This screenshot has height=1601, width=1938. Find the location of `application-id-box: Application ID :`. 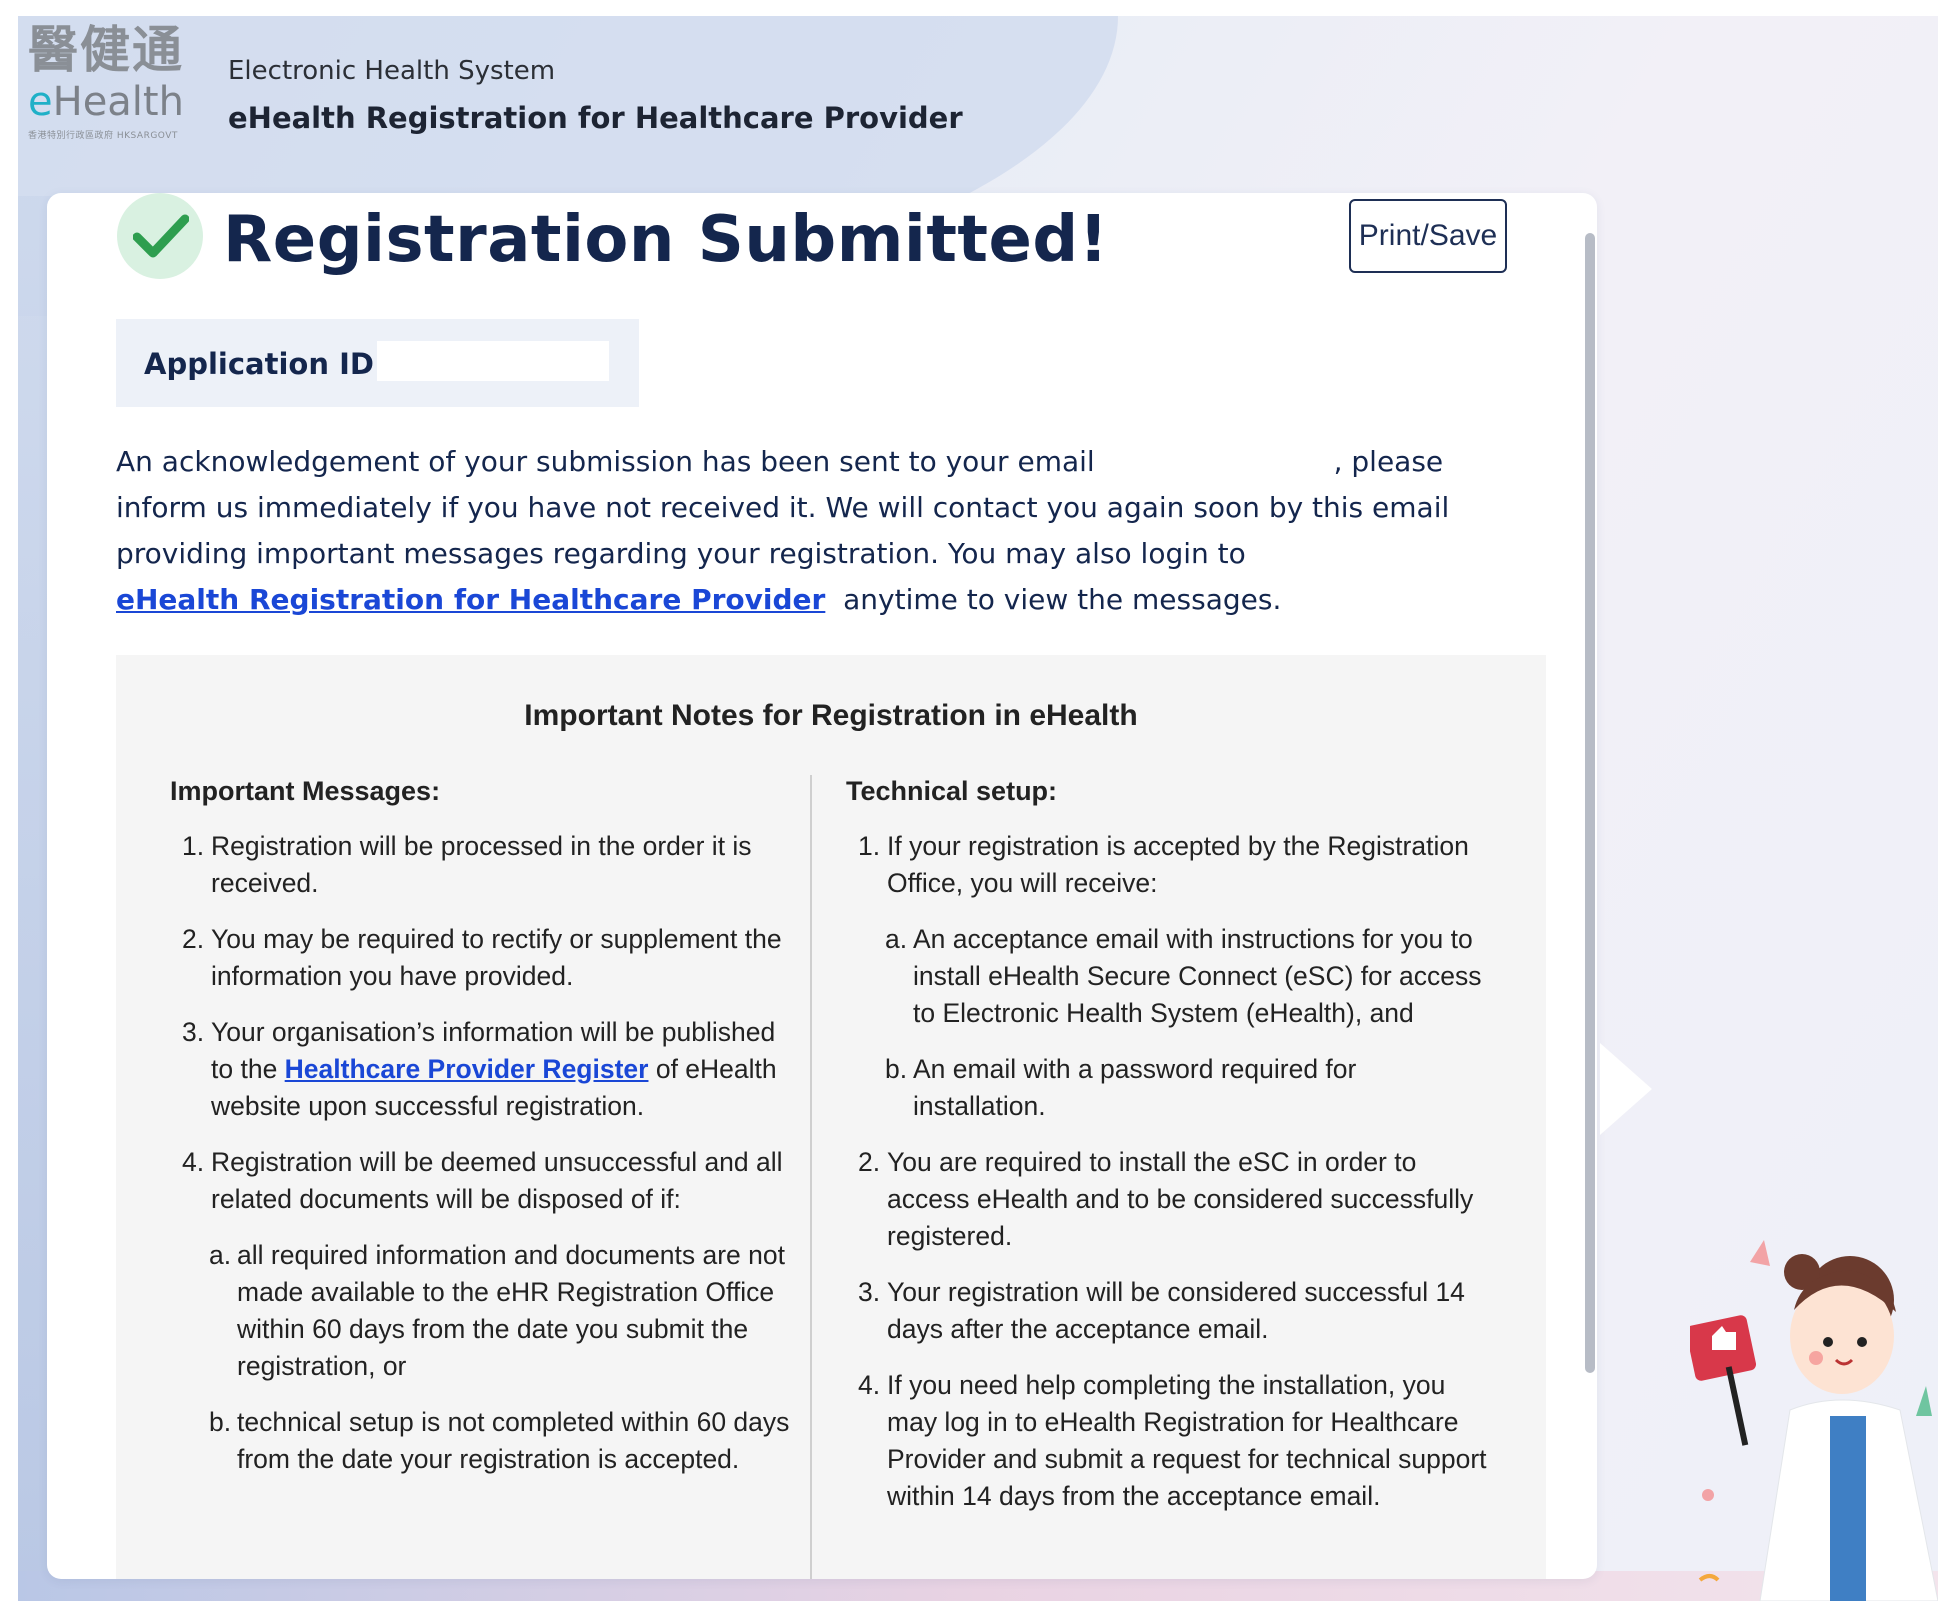

application-id-box: Application ID : is located at coordinates (377, 363).